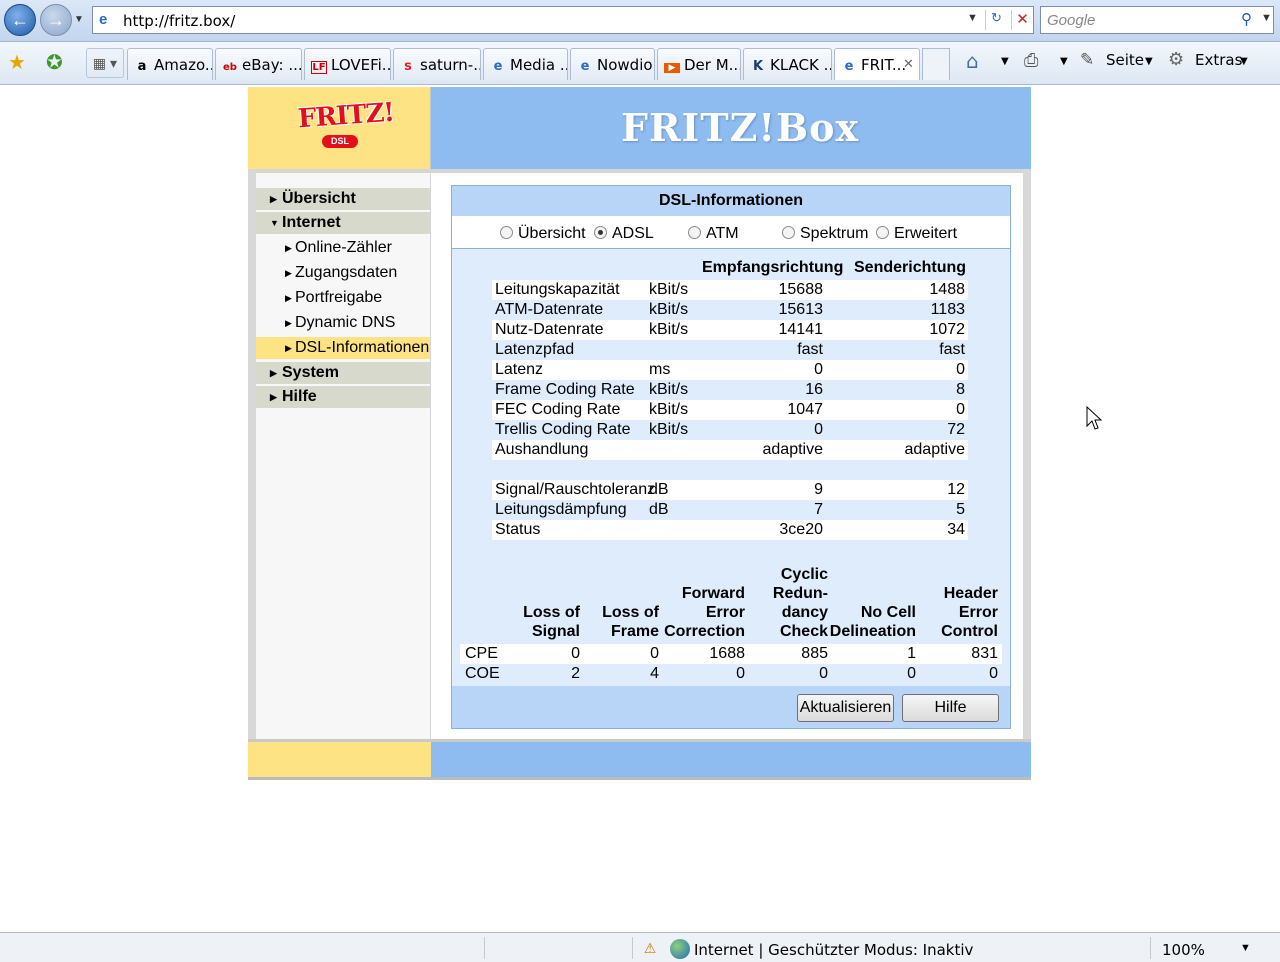  I want to click on page-menu: Seite, so click(1125, 60).